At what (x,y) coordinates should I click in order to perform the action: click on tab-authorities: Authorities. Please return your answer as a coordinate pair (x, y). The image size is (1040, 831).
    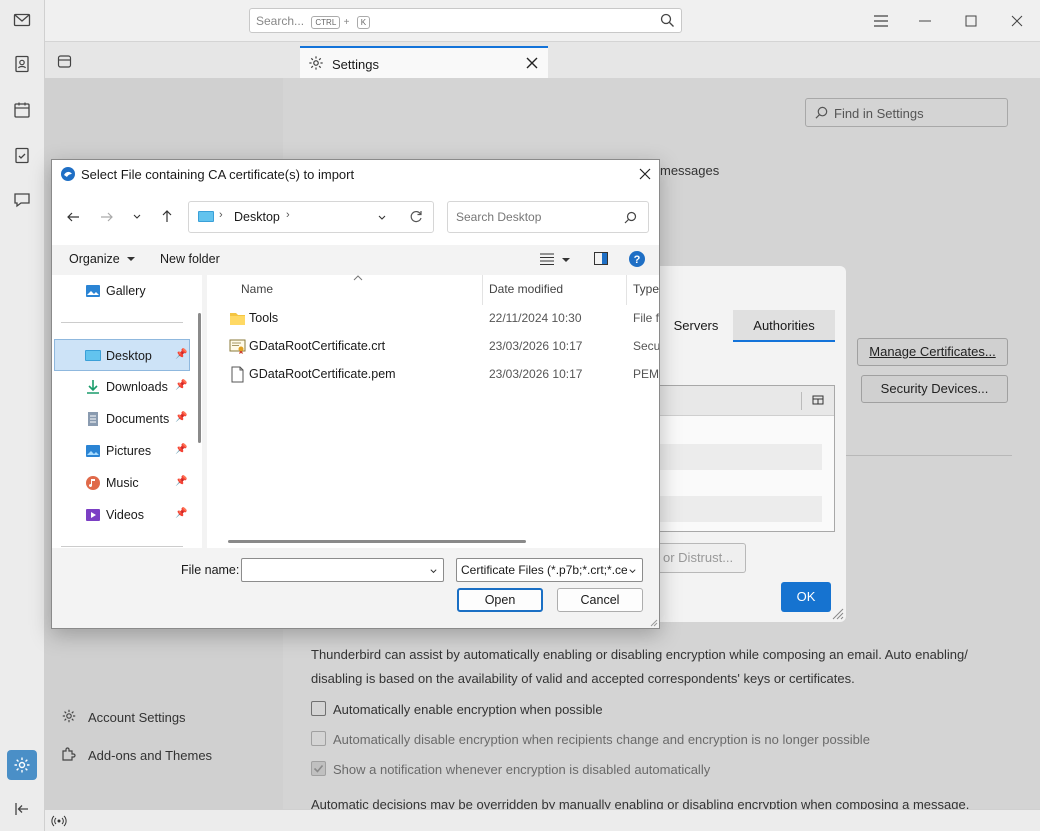
    Looking at the image, I should click on (784, 326).